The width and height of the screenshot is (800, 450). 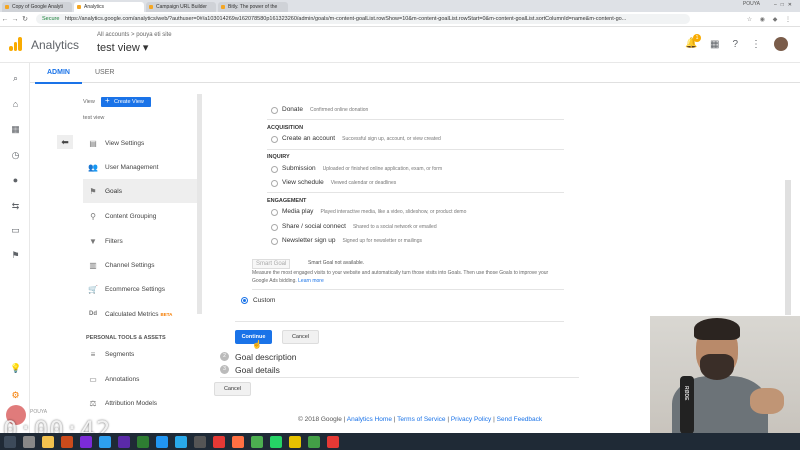 What do you see at coordinates (325, 109) in the screenshot?
I see `goal-option-donate: Donate Confirmed online donation` at bounding box center [325, 109].